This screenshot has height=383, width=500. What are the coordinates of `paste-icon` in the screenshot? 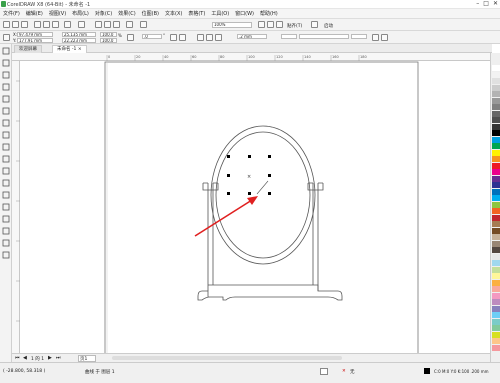 It's located at (55, 24).